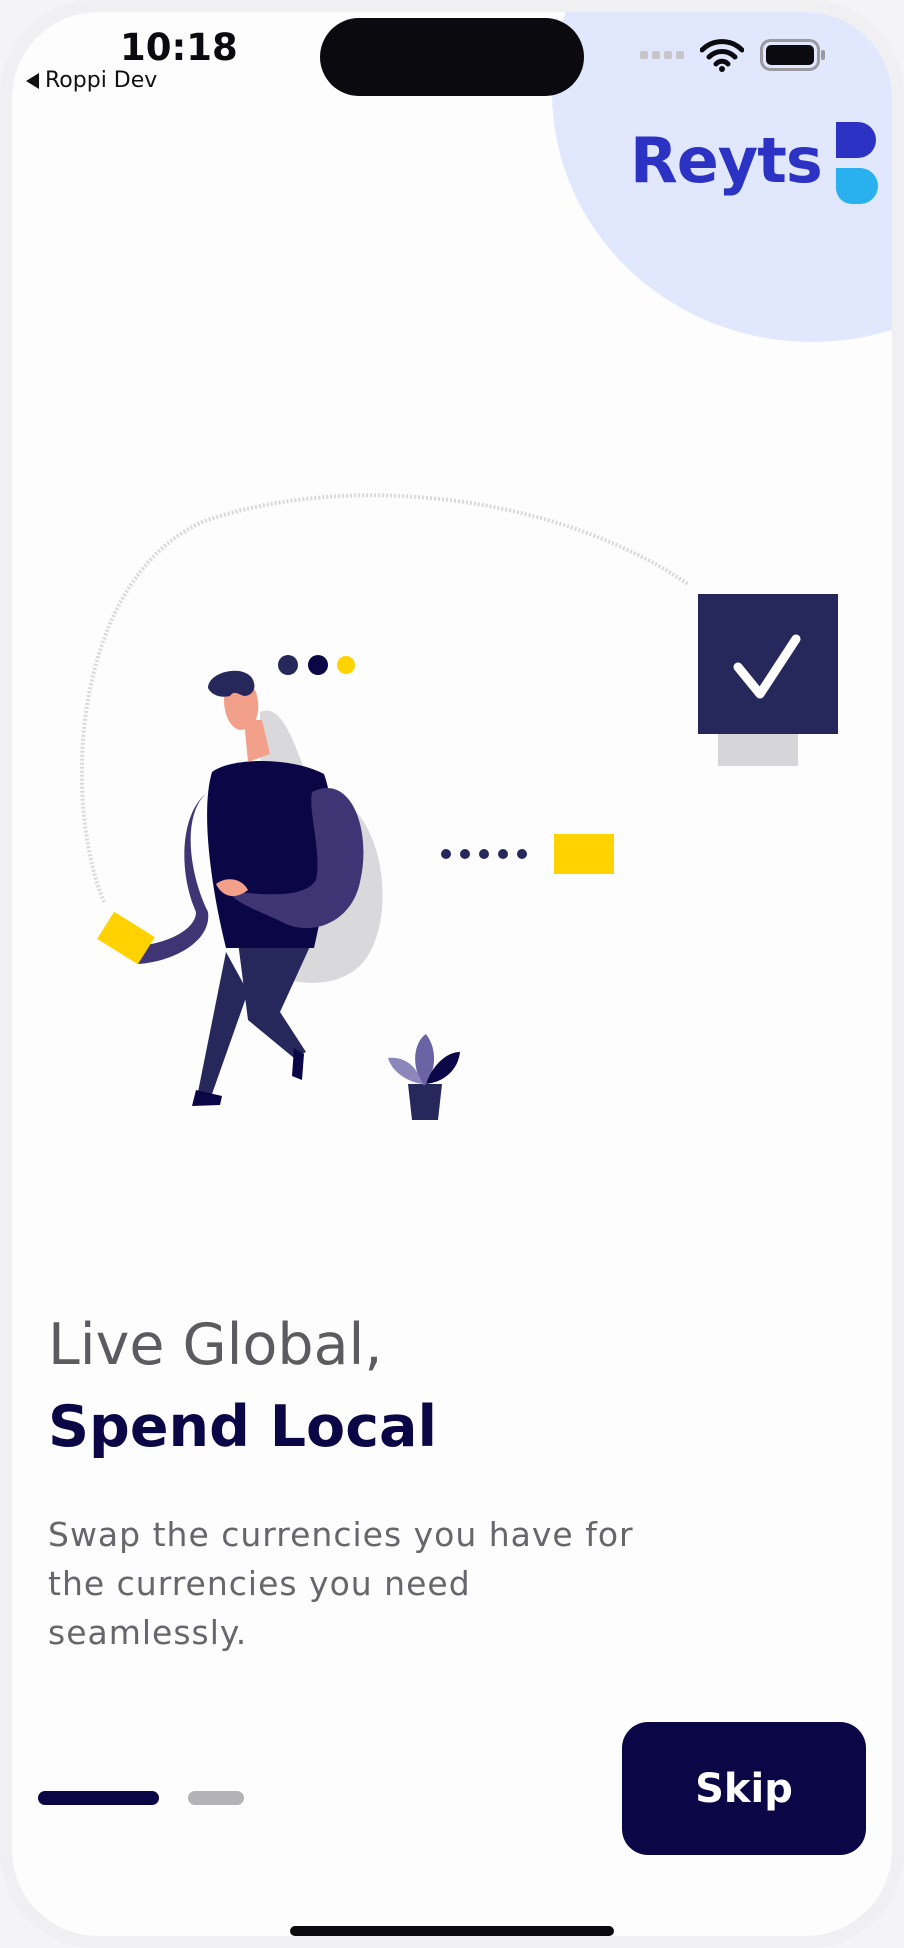 The image size is (904, 1948). What do you see at coordinates (452, 1931) in the screenshot?
I see `home-indicator` at bounding box center [452, 1931].